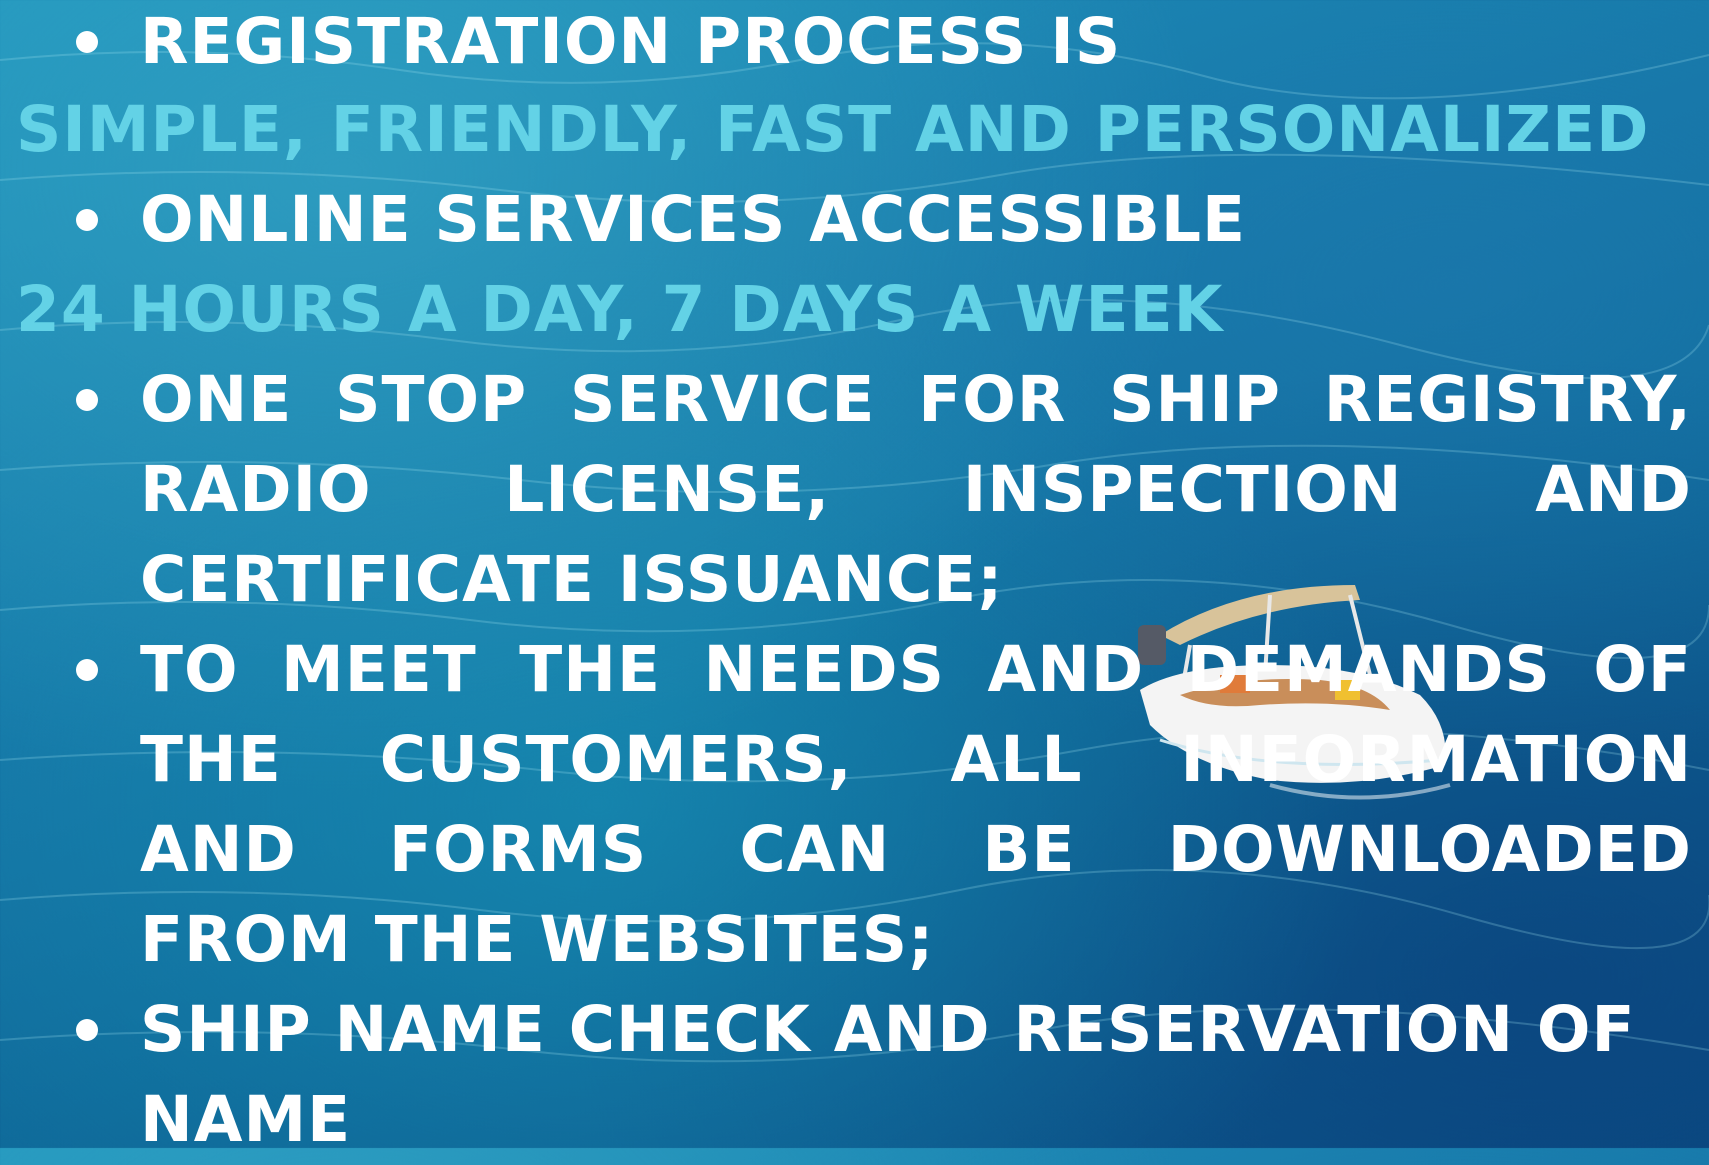 The height and width of the screenshot is (1165, 1709). Describe the element at coordinates (916, 760) in the screenshot. I see `item-4-line-2: THE CUSTOMERS, ALL INFORMATION` at that location.